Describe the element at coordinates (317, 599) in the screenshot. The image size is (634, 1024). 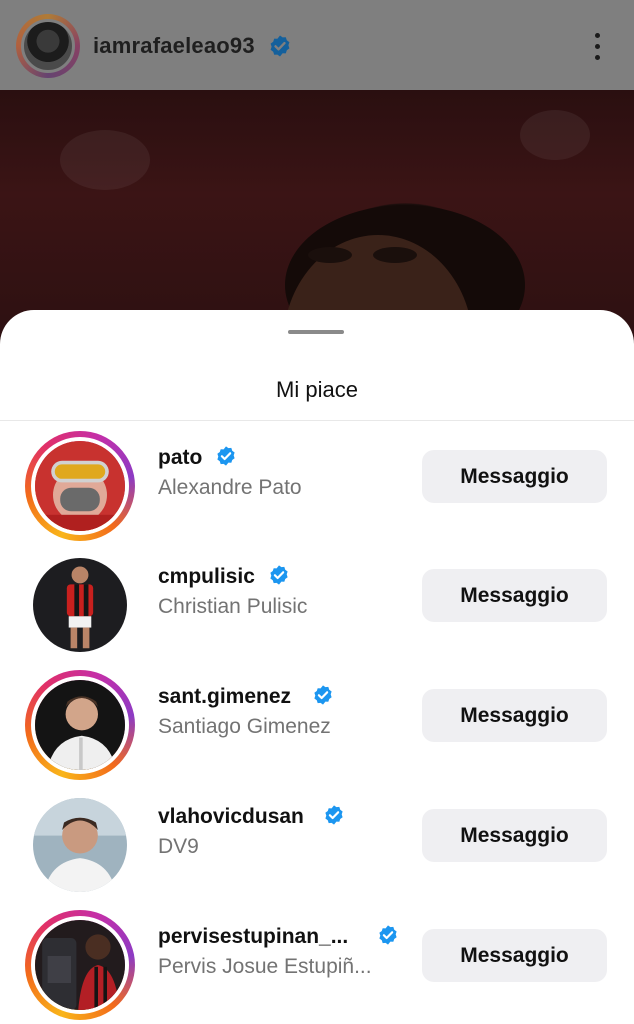
I see `like-list-item: cmpulisic Christian Pulisic Messaggio` at that location.